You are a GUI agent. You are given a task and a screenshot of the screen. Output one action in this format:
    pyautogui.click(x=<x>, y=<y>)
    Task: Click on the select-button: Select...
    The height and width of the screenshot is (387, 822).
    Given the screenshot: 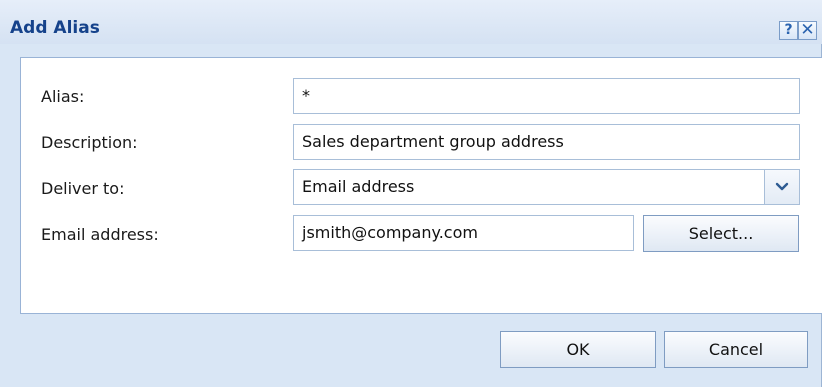 What is the action you would take?
    pyautogui.click(x=721, y=233)
    